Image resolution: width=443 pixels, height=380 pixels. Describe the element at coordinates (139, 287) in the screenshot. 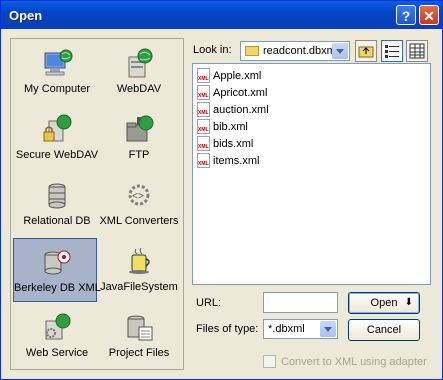

I see `place-label: JavaFileSystem` at that location.